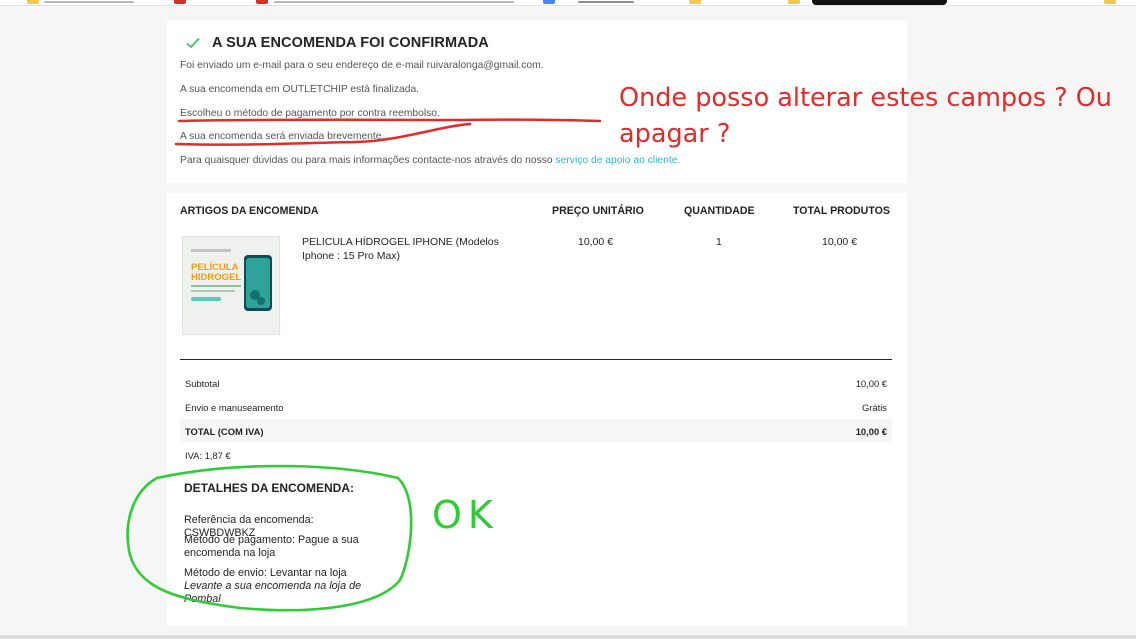  What do you see at coordinates (282, 136) in the screenshot?
I see `shipping-soon-text: A sua encomenda será enviada brevemente.` at bounding box center [282, 136].